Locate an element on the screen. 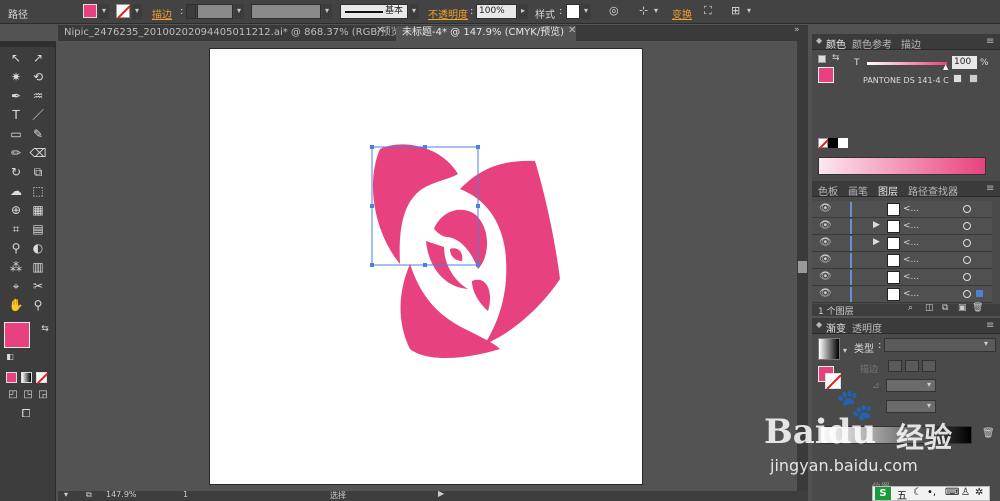 The width and height of the screenshot is (1000, 501). ime-mode-label: 五 is located at coordinates (902, 494).